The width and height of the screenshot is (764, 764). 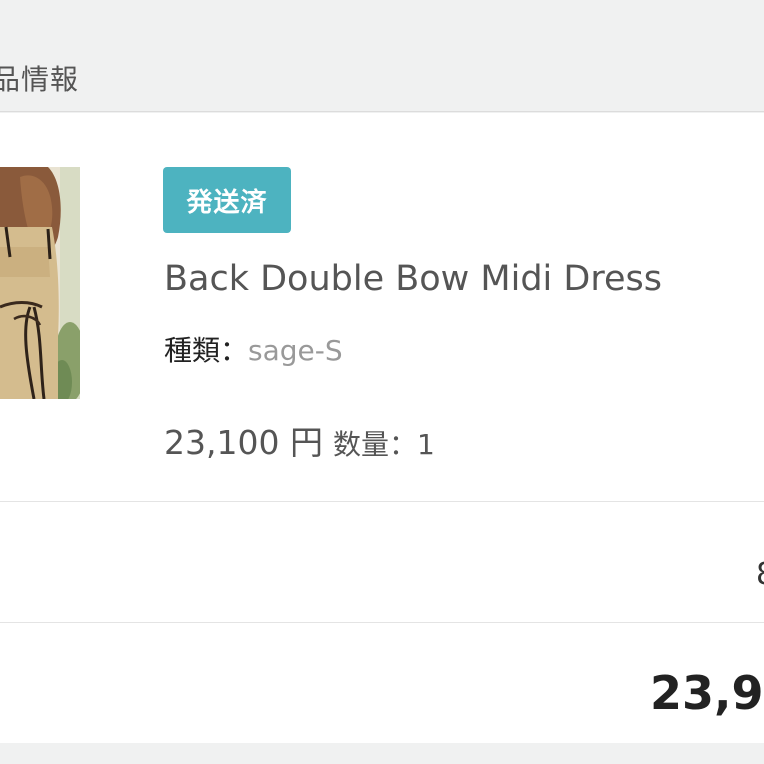 I want to click on variant-label: 種類：, so click(x=206, y=350).